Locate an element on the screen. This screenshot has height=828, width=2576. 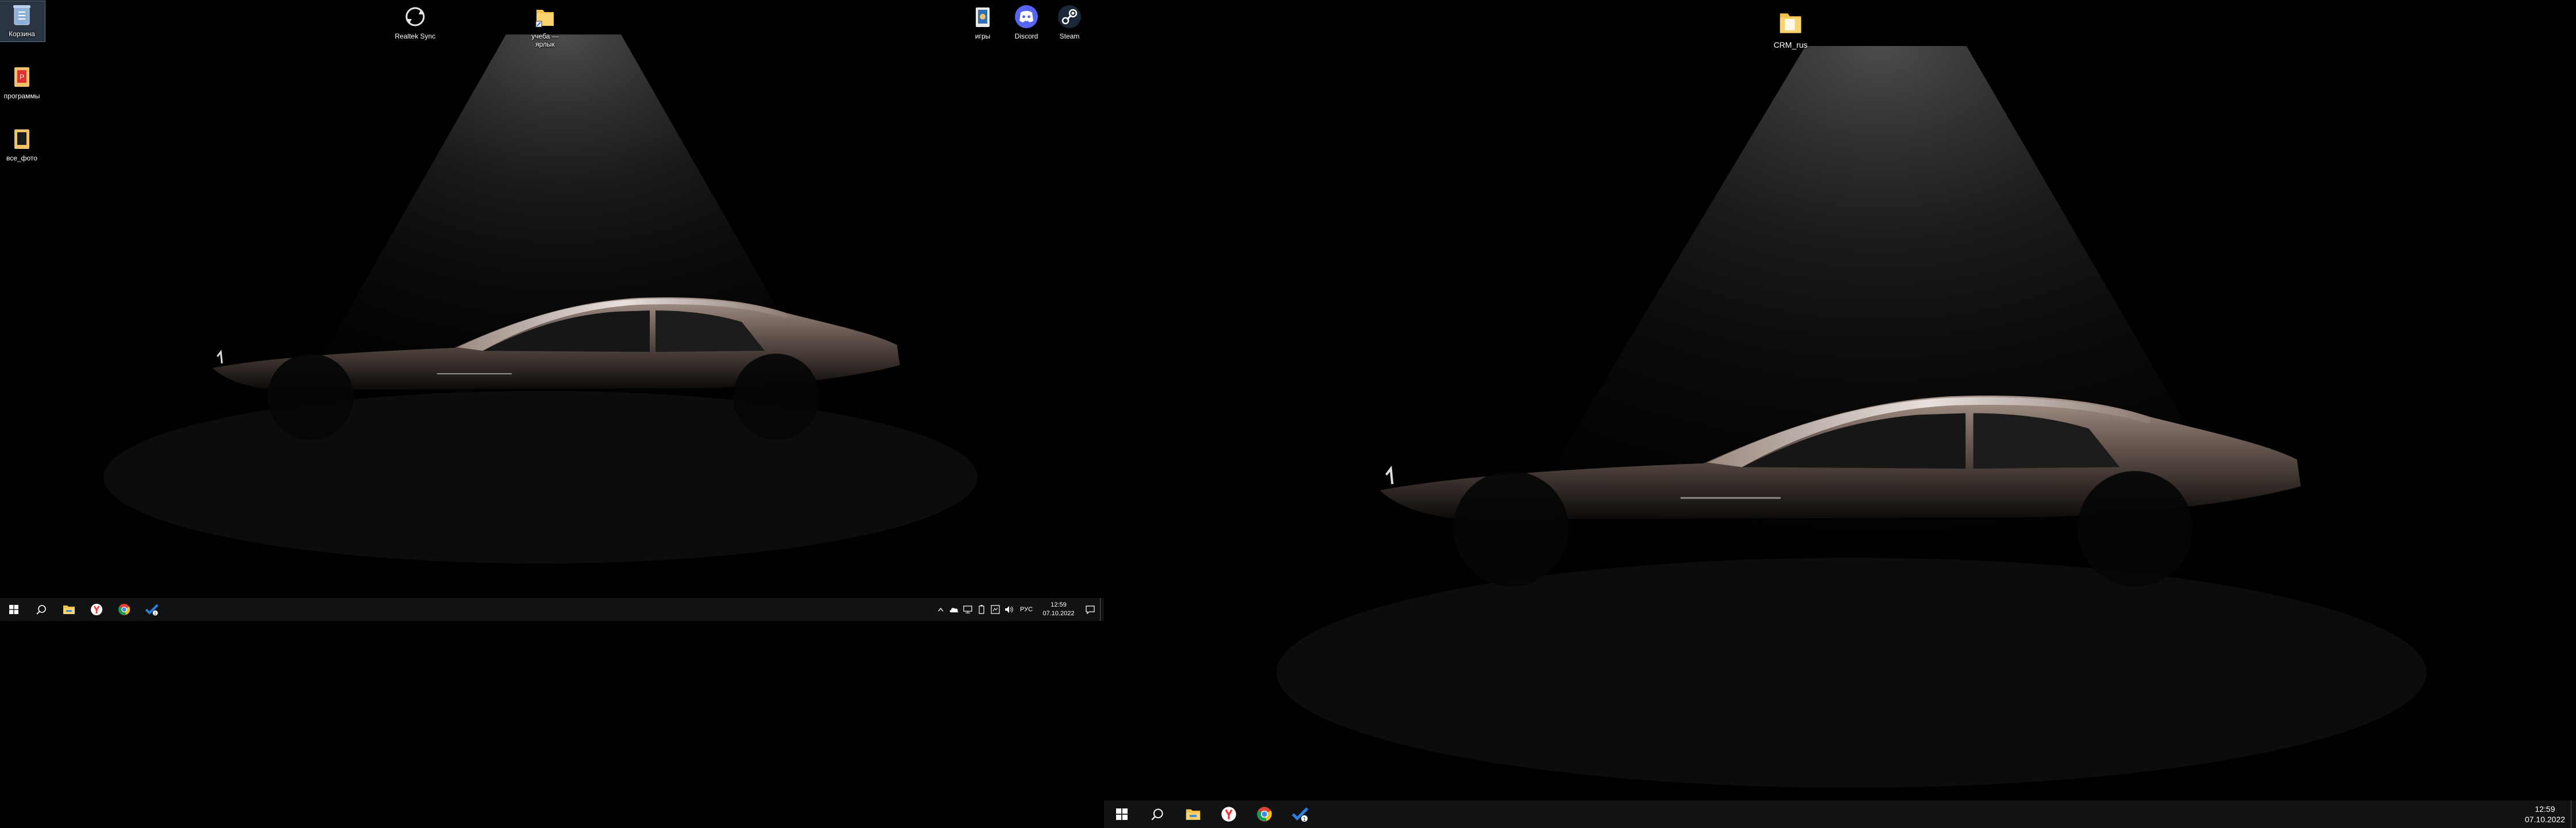
language-indicator: РУС is located at coordinates (1026, 609).